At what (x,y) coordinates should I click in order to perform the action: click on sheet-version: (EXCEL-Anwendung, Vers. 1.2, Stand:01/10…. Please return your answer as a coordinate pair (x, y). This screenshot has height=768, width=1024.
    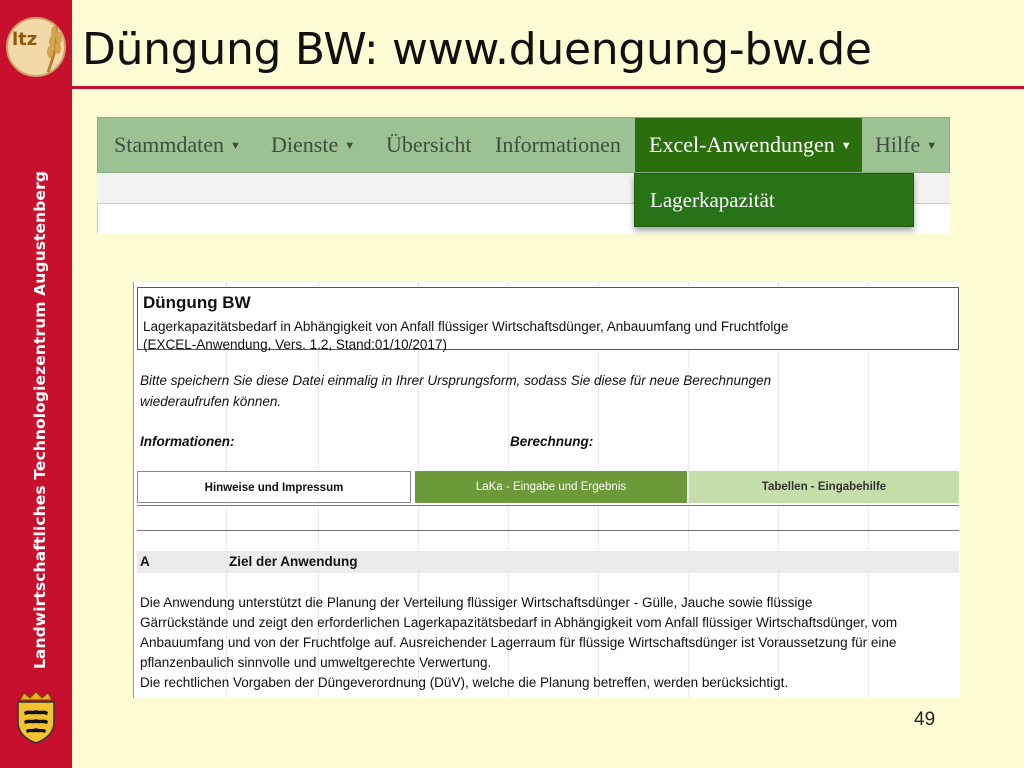
    Looking at the image, I should click on (295, 344).